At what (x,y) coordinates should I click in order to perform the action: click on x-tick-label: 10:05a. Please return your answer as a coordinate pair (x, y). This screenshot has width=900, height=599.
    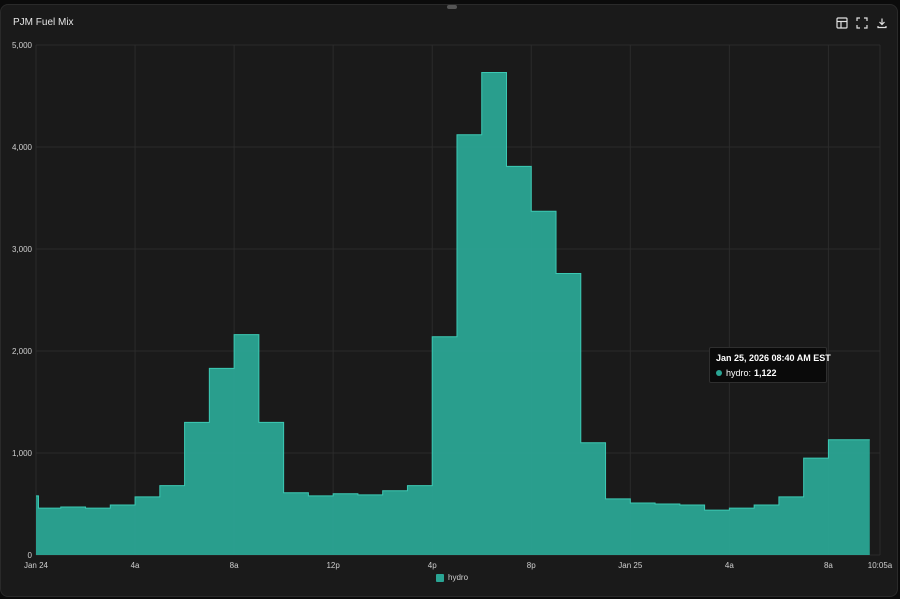
    Looking at the image, I should click on (880, 565).